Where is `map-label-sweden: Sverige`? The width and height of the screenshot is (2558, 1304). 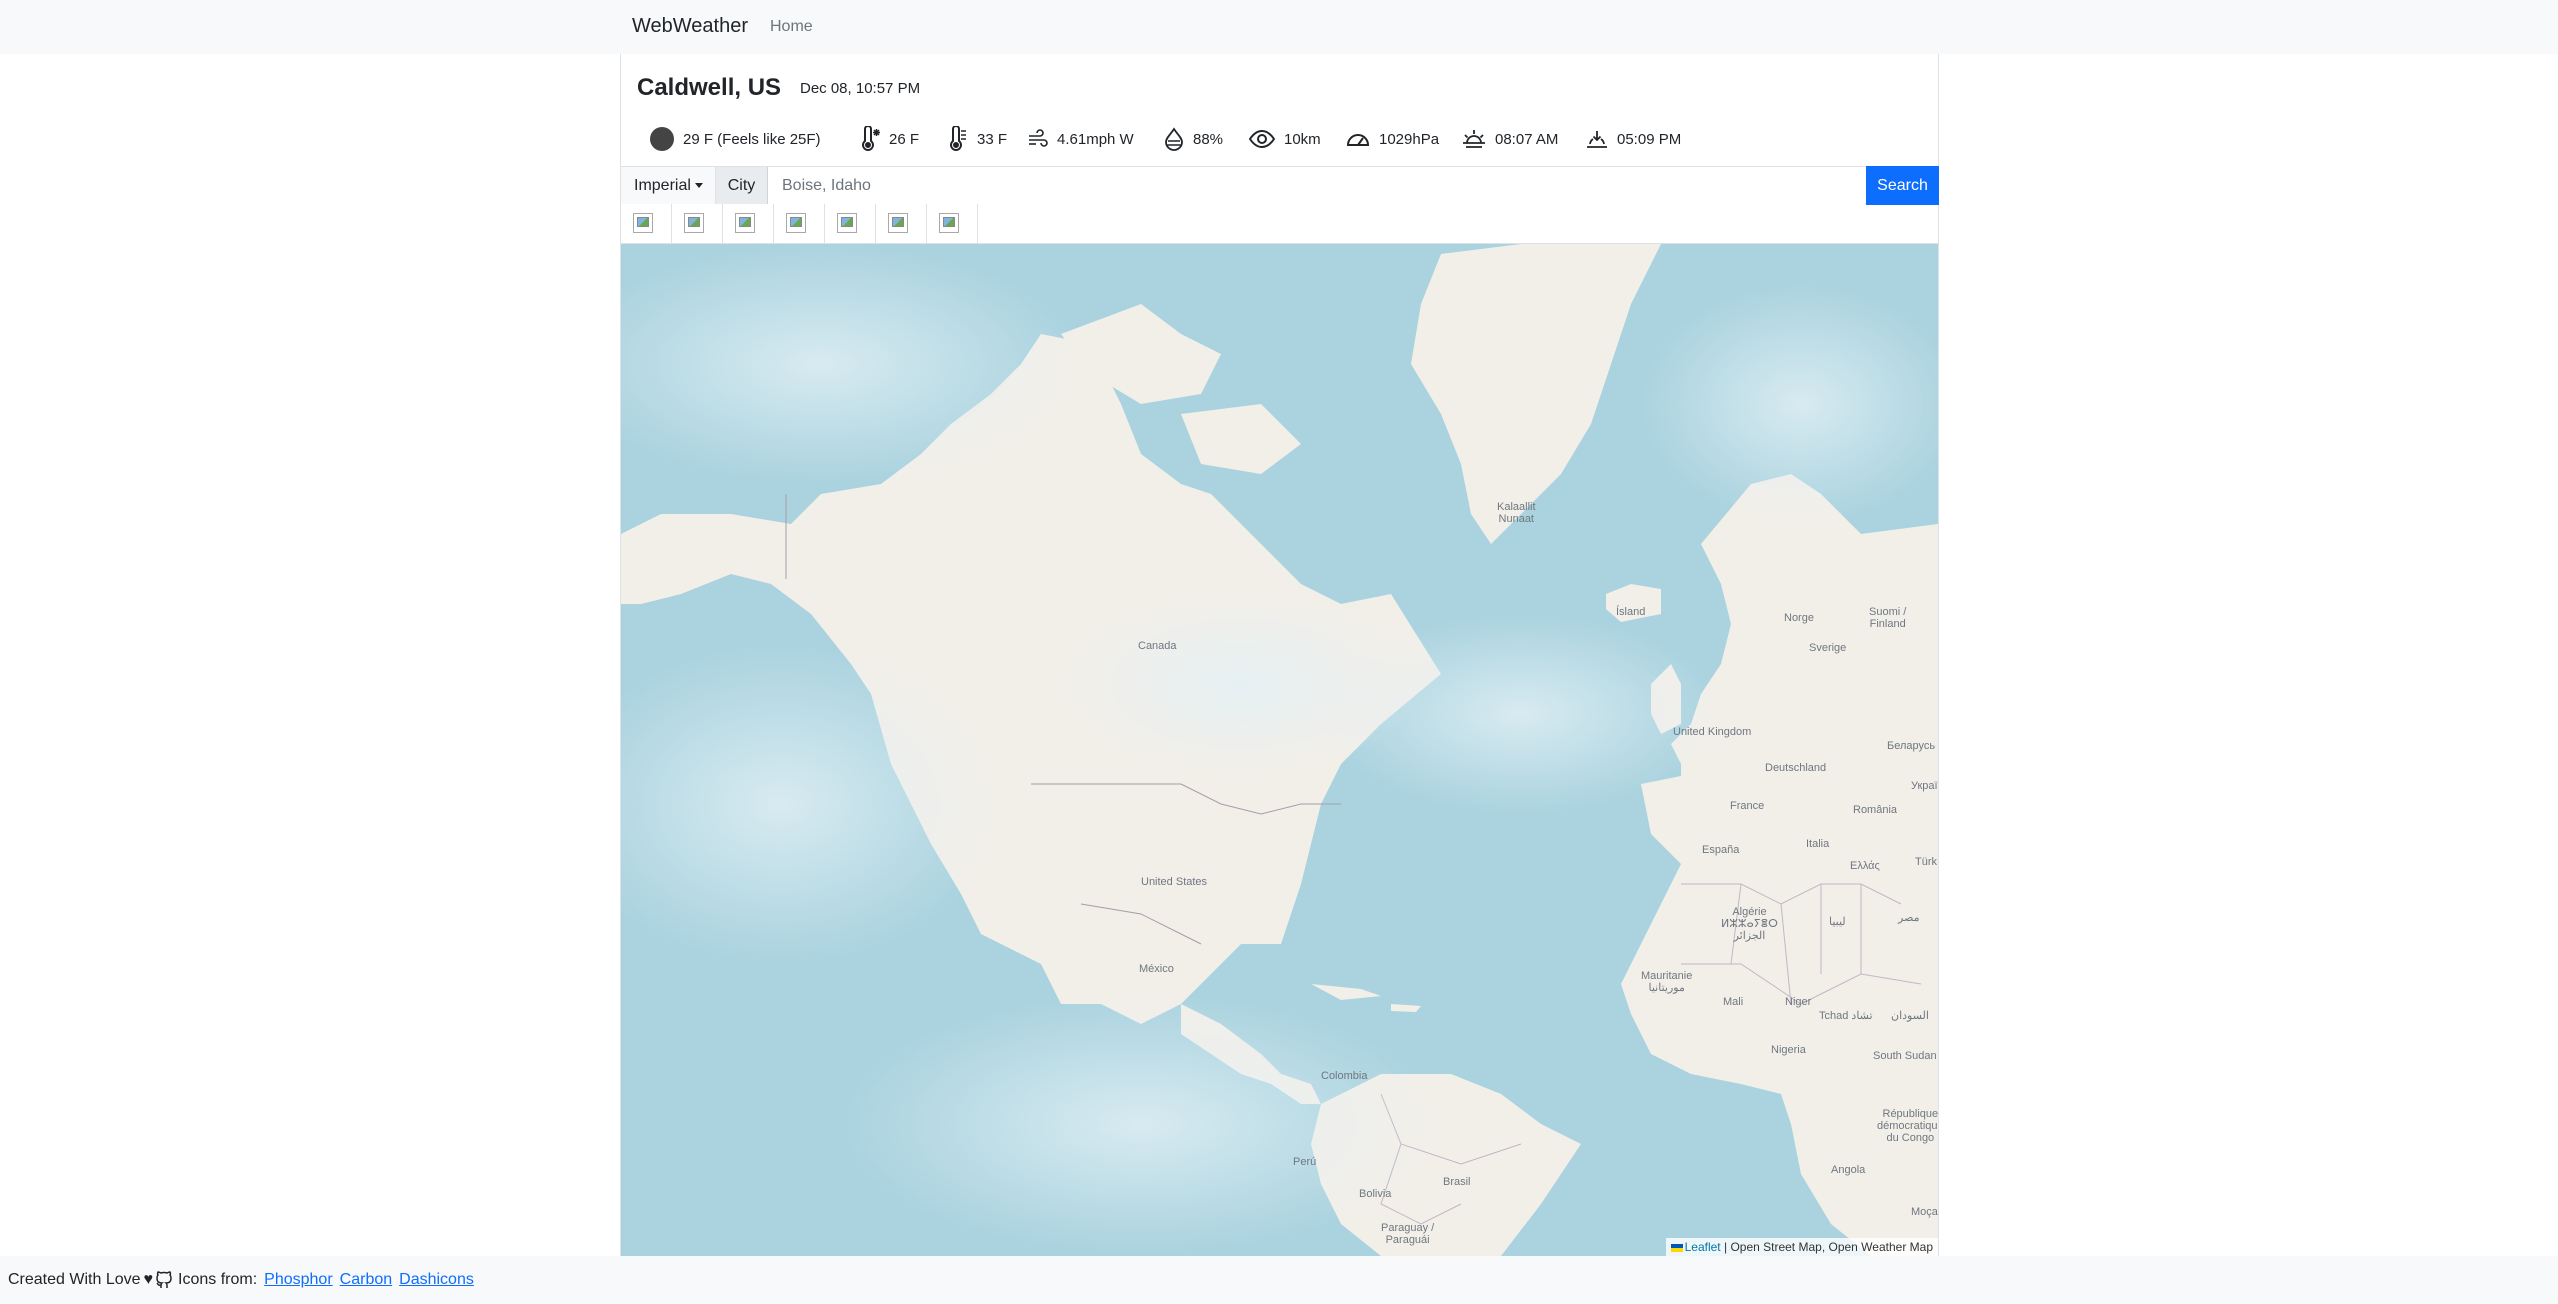 map-label-sweden: Sverige is located at coordinates (1828, 648).